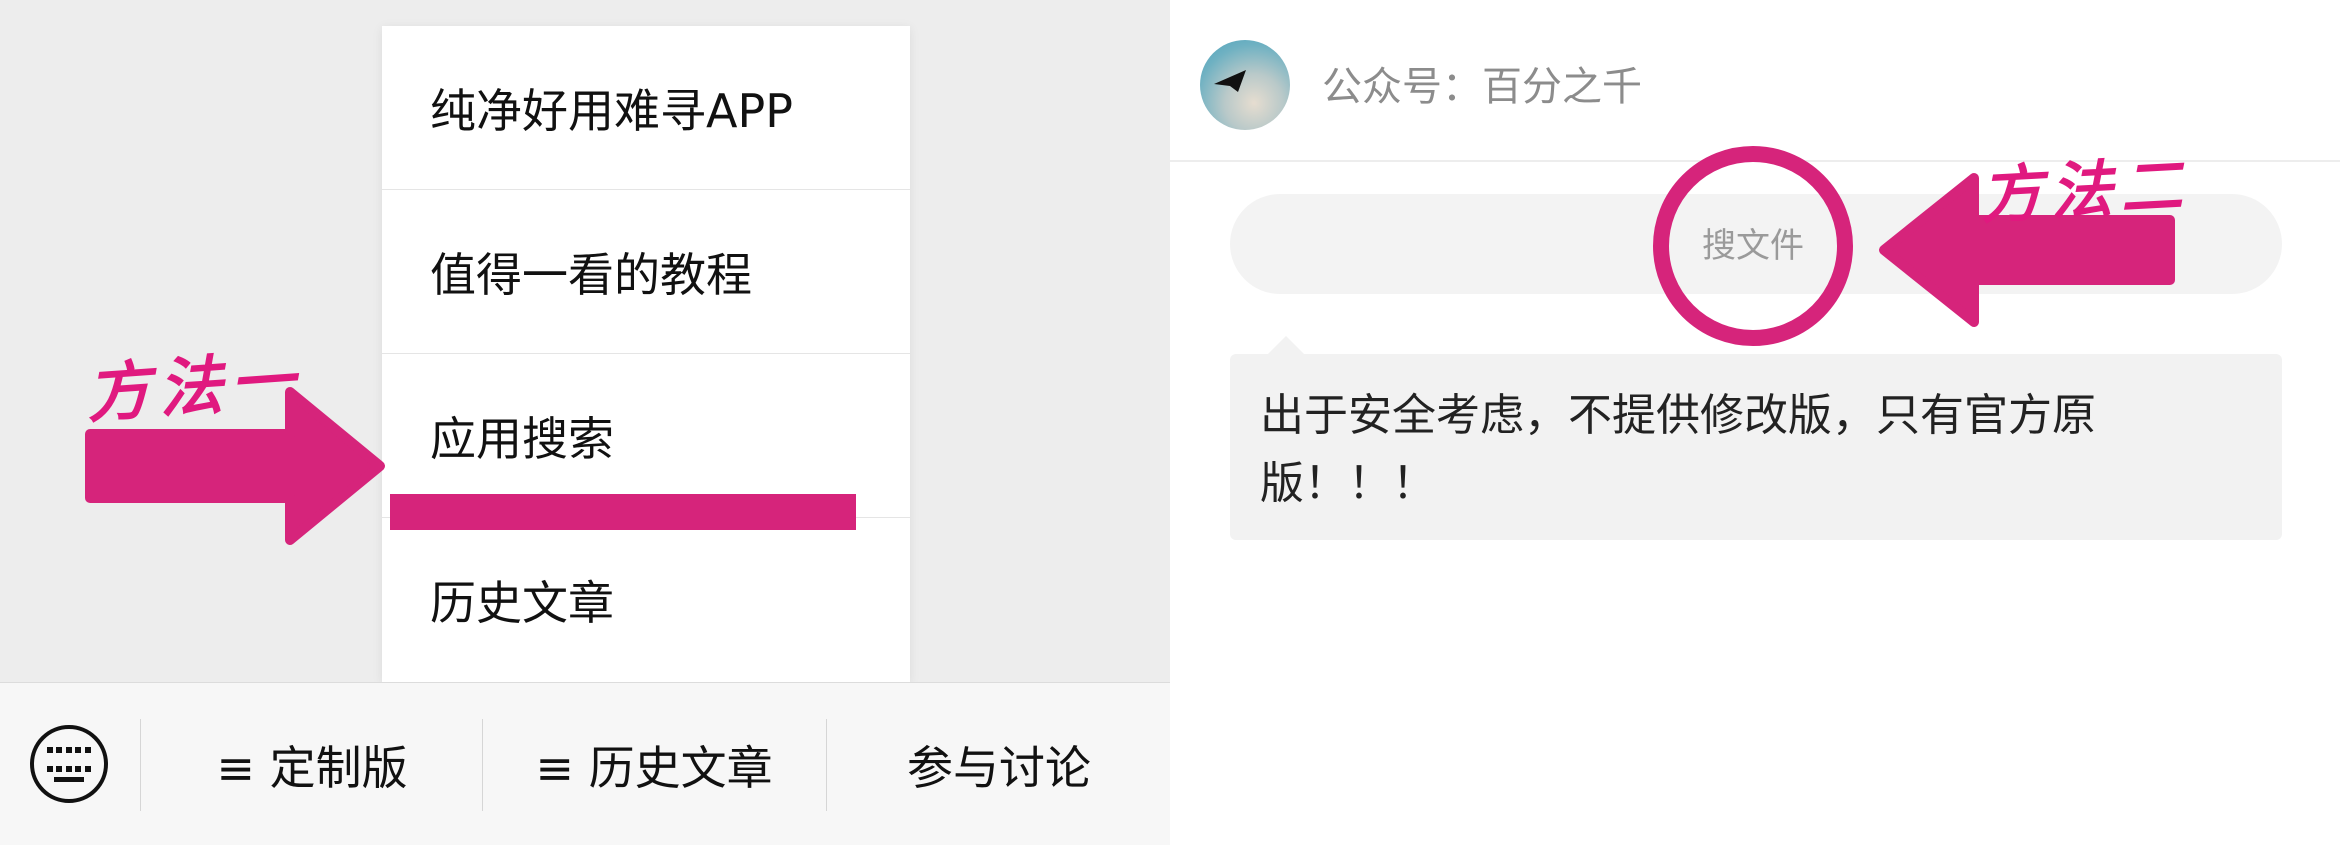 The image size is (2340, 846). I want to click on tab-label: ≡ 历史文章, so click(654, 767).